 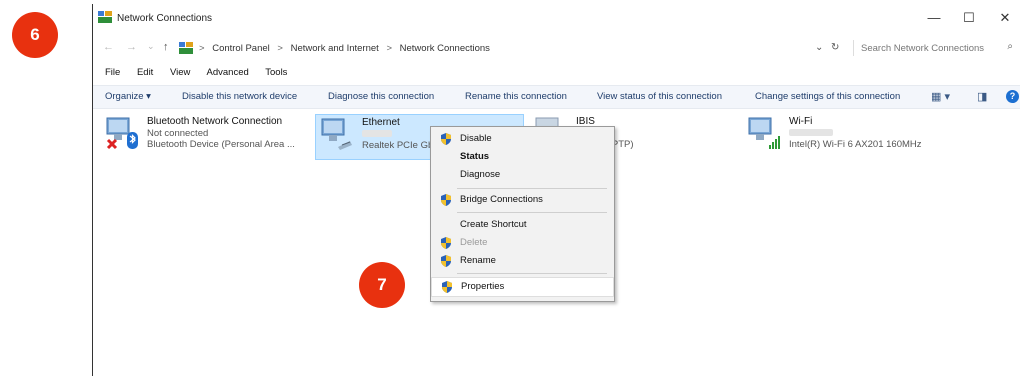 I want to click on change-settings-button: Change settings of this connection, so click(x=827, y=96).